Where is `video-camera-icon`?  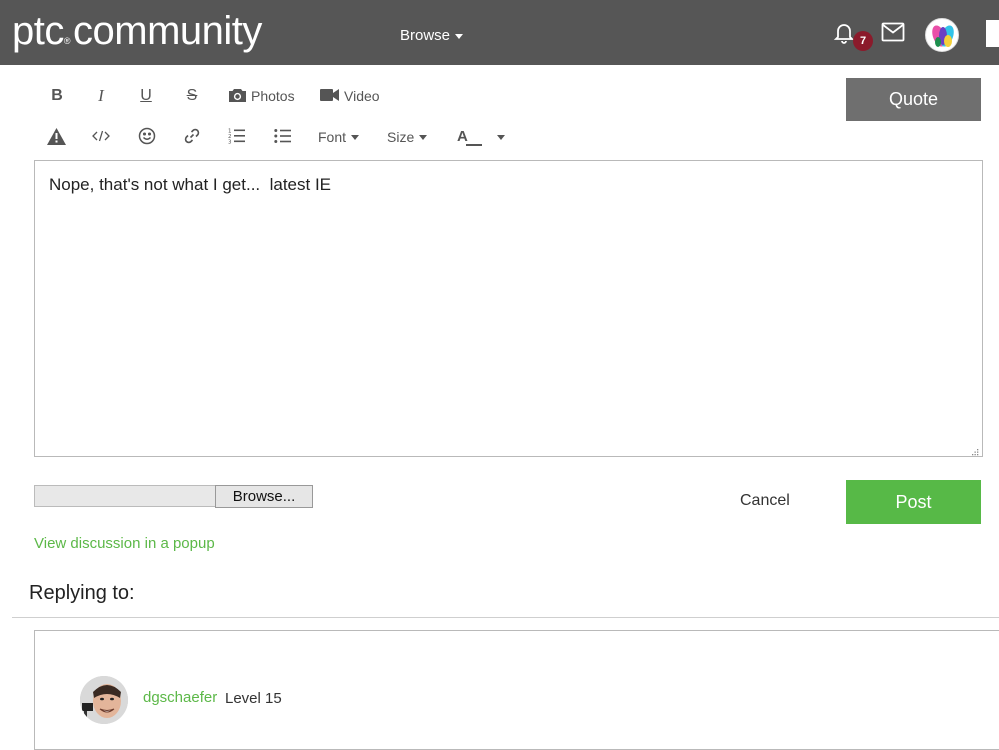 video-camera-icon is located at coordinates (330, 96).